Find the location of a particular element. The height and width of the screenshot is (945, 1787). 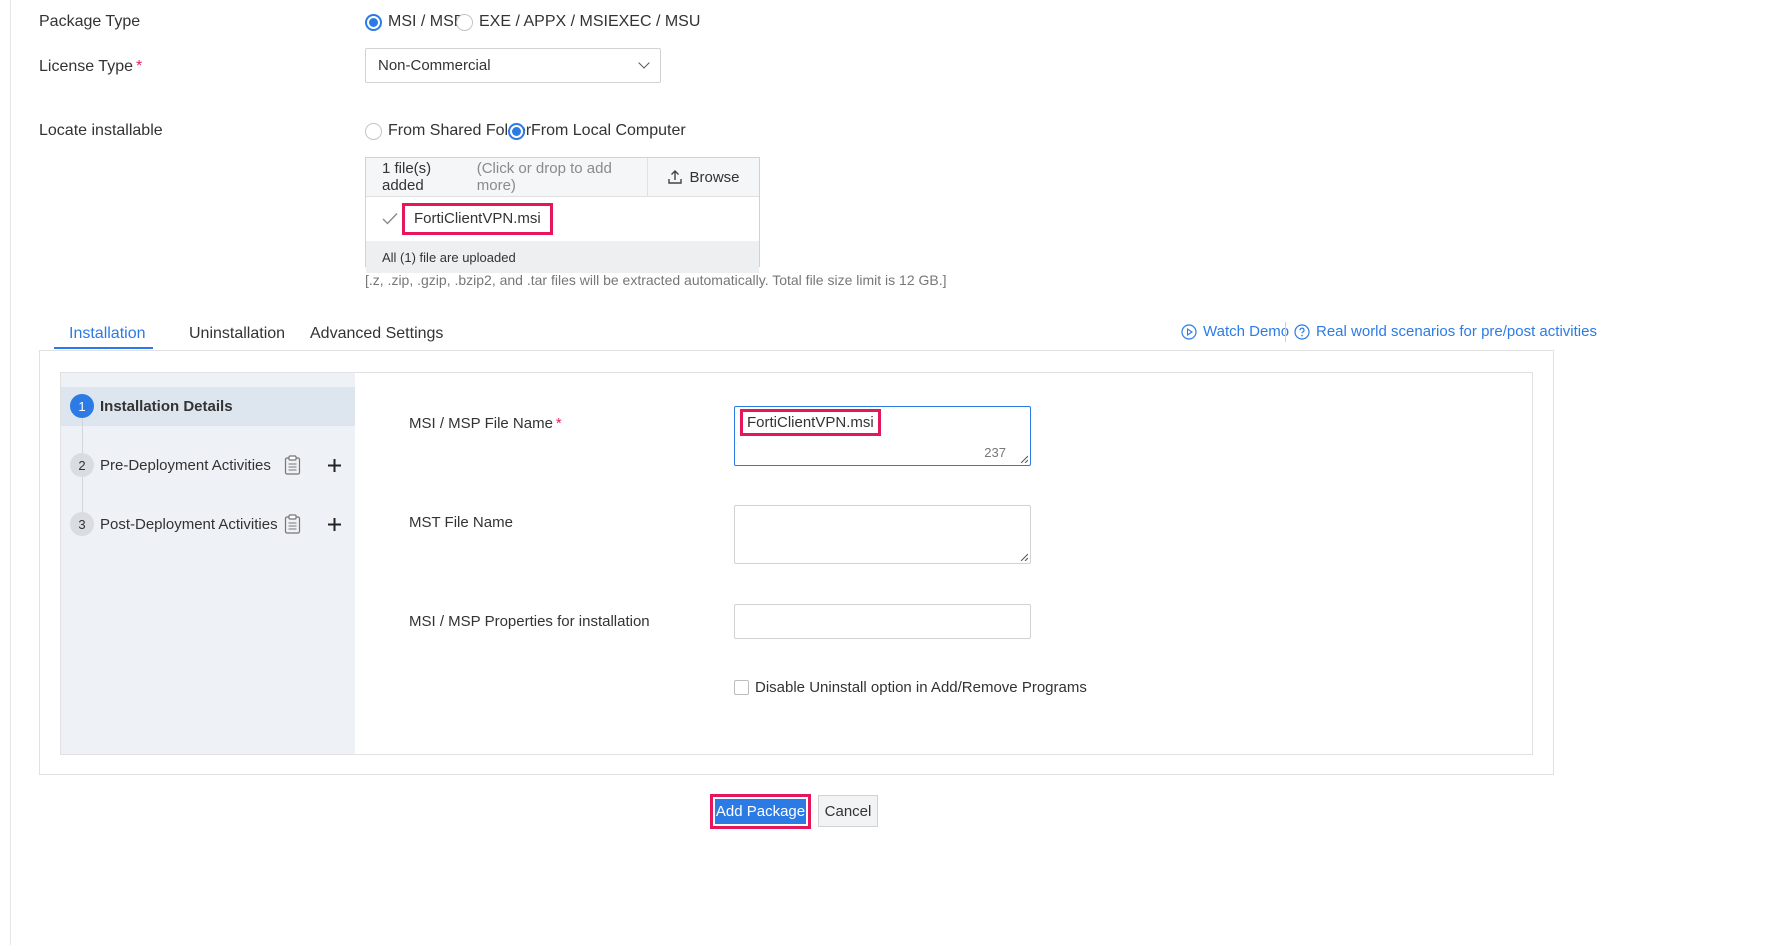

msi-file-name-input: FortiClientVPN.msi 237 is located at coordinates (882, 436).